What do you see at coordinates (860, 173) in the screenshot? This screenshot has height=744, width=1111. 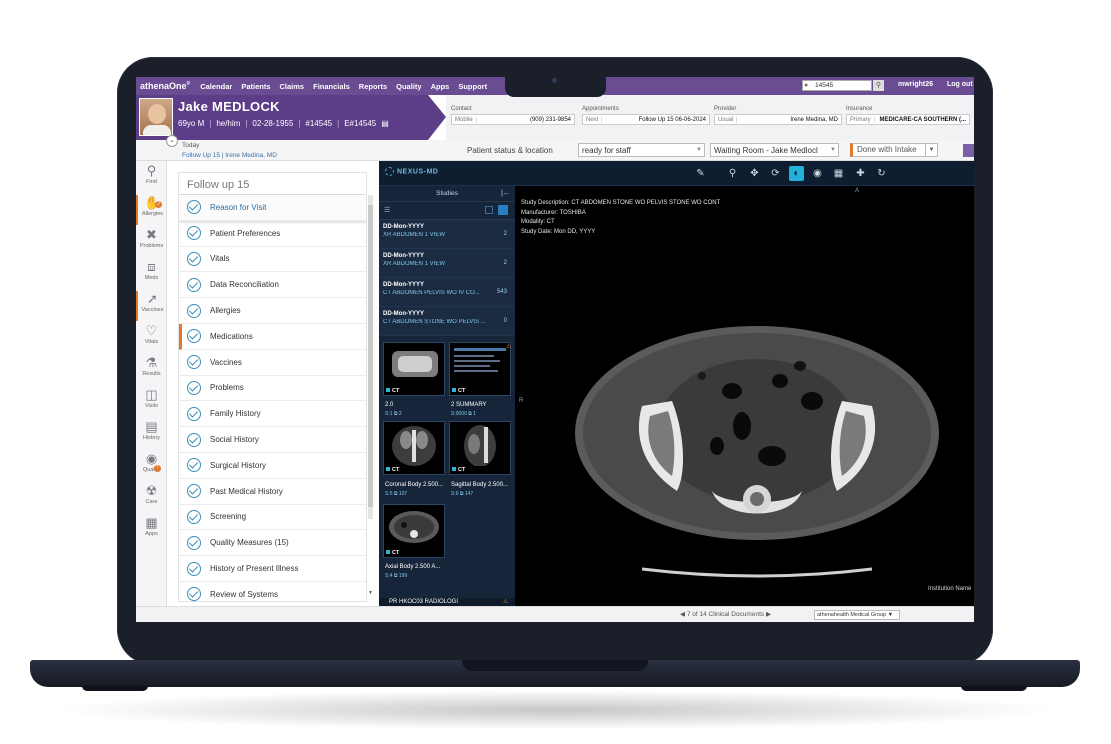 I see `crosshair-icon: ✚` at bounding box center [860, 173].